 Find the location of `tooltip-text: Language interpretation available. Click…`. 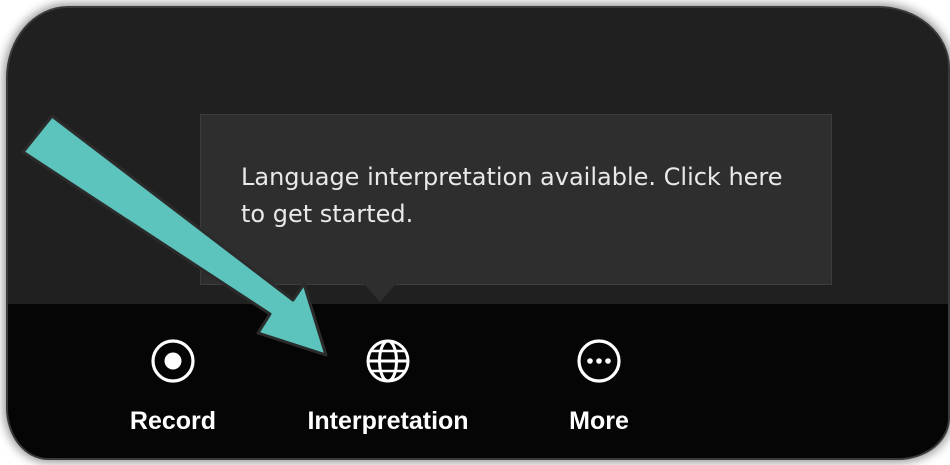

tooltip-text: Language interpretation available. Click… is located at coordinates (512, 195).